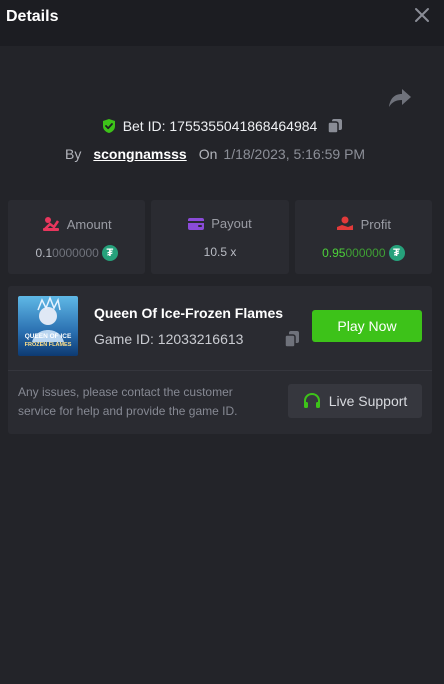  What do you see at coordinates (363, 237) in the screenshot?
I see `profit-card: Profit 0.95000000 ₮` at bounding box center [363, 237].